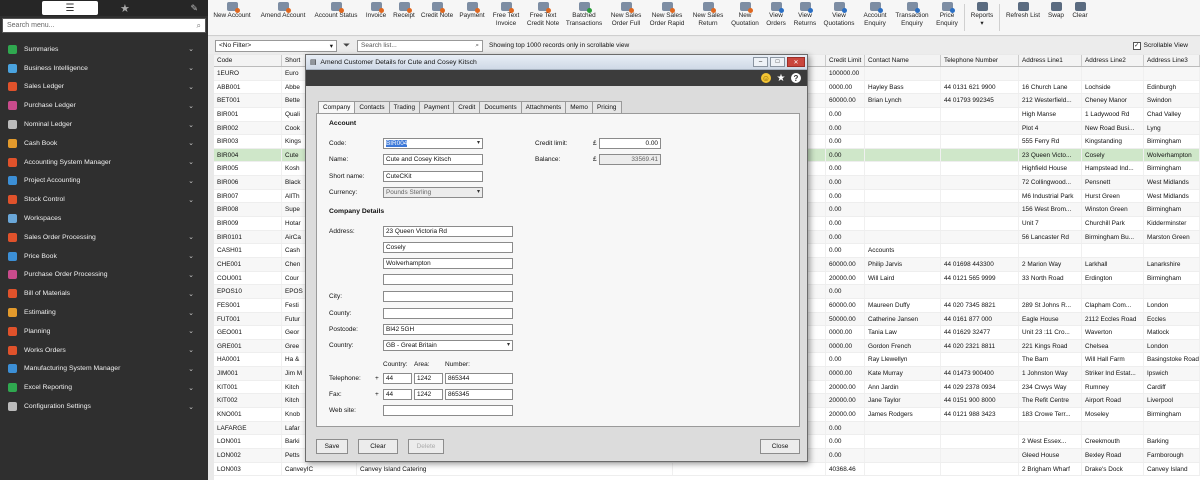 This screenshot has width=1200, height=480. I want to click on delete-button: Delete, so click(426, 446).